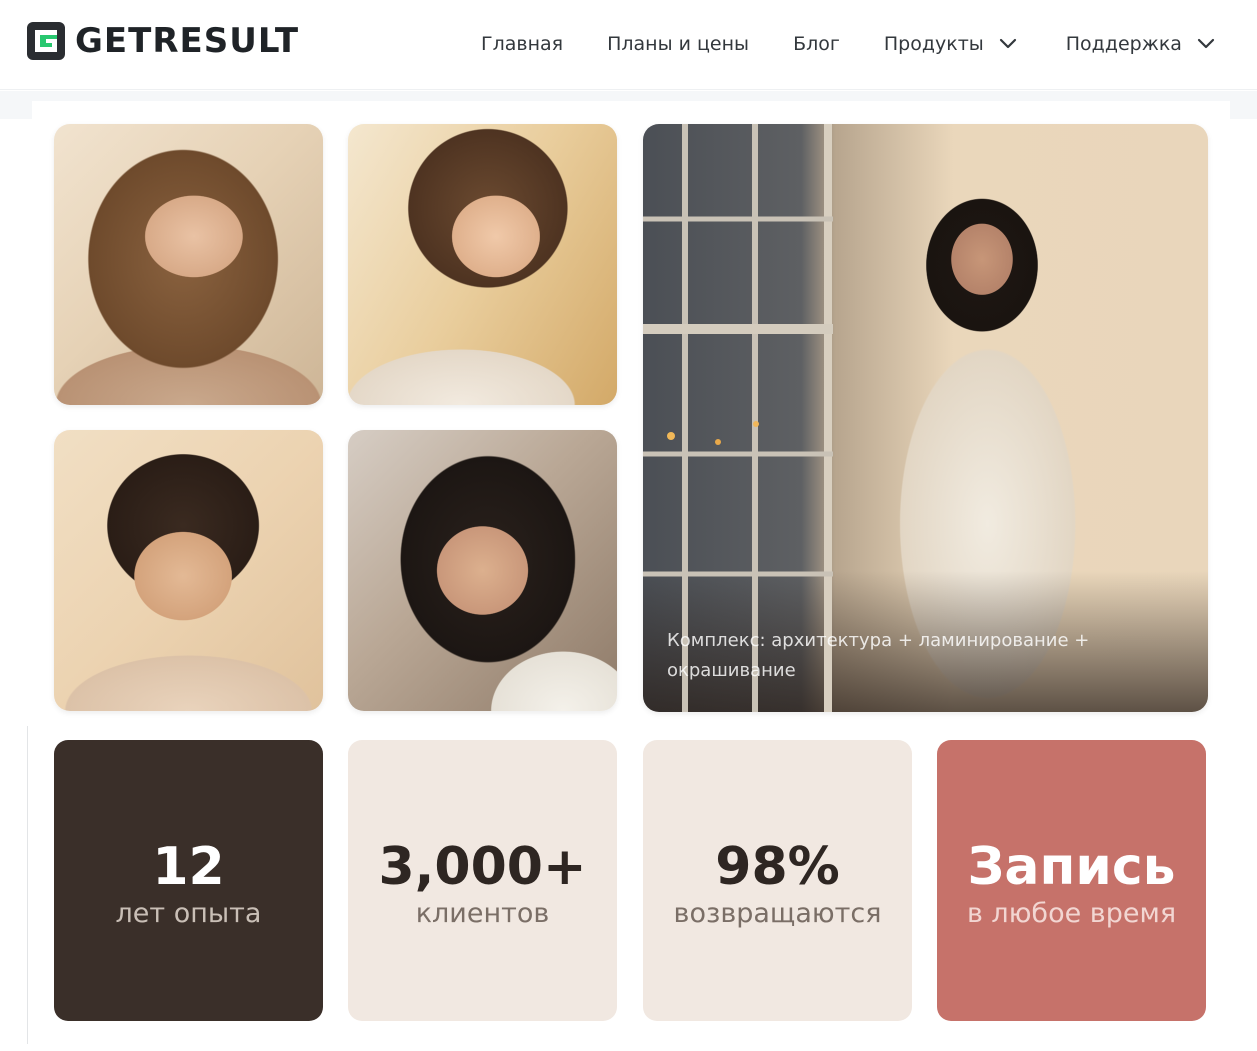 The width and height of the screenshot is (1257, 1051). Describe the element at coordinates (777, 913) in the screenshot. I see `stat-label: возвращаются` at that location.